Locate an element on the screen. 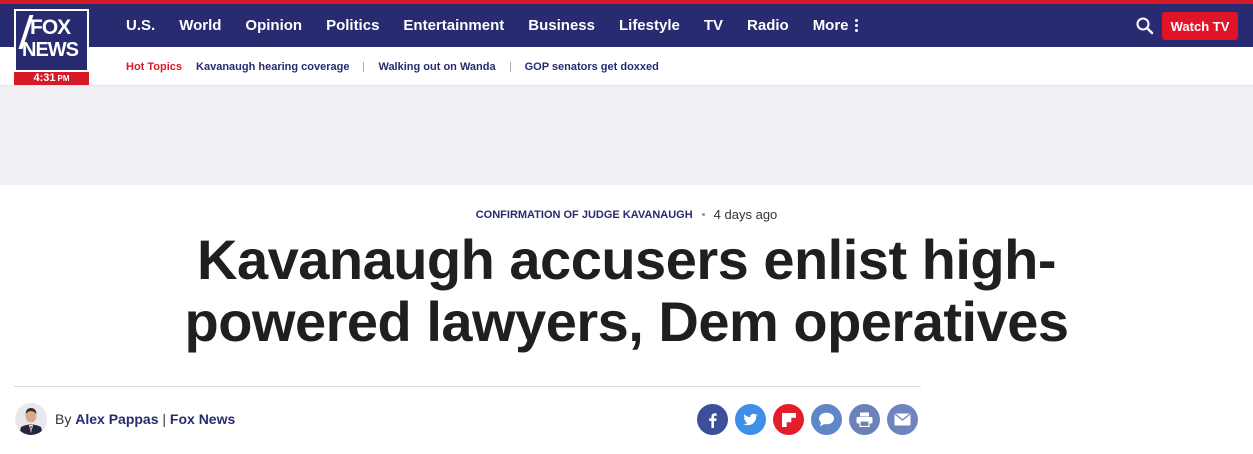  nav-item-business: Business is located at coordinates (561, 25).